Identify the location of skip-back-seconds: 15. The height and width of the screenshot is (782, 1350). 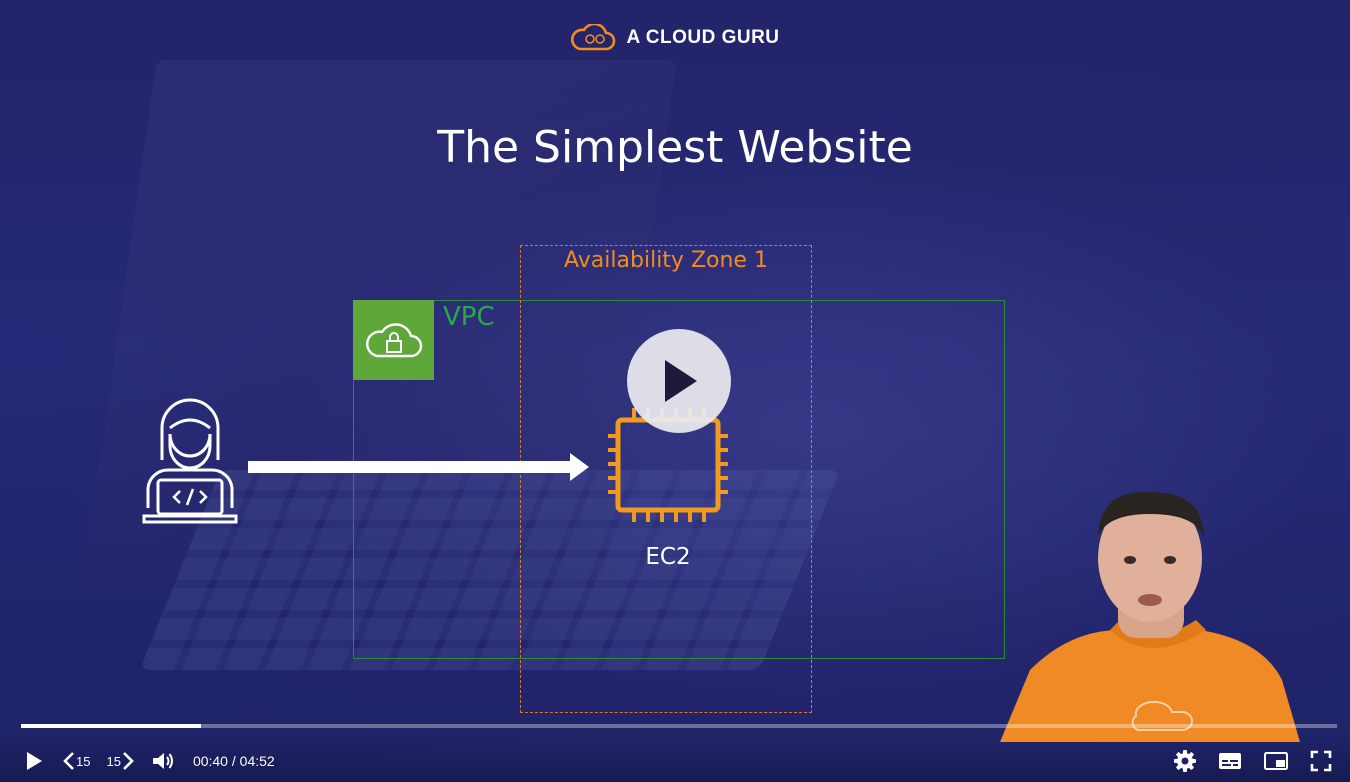
(83, 761).